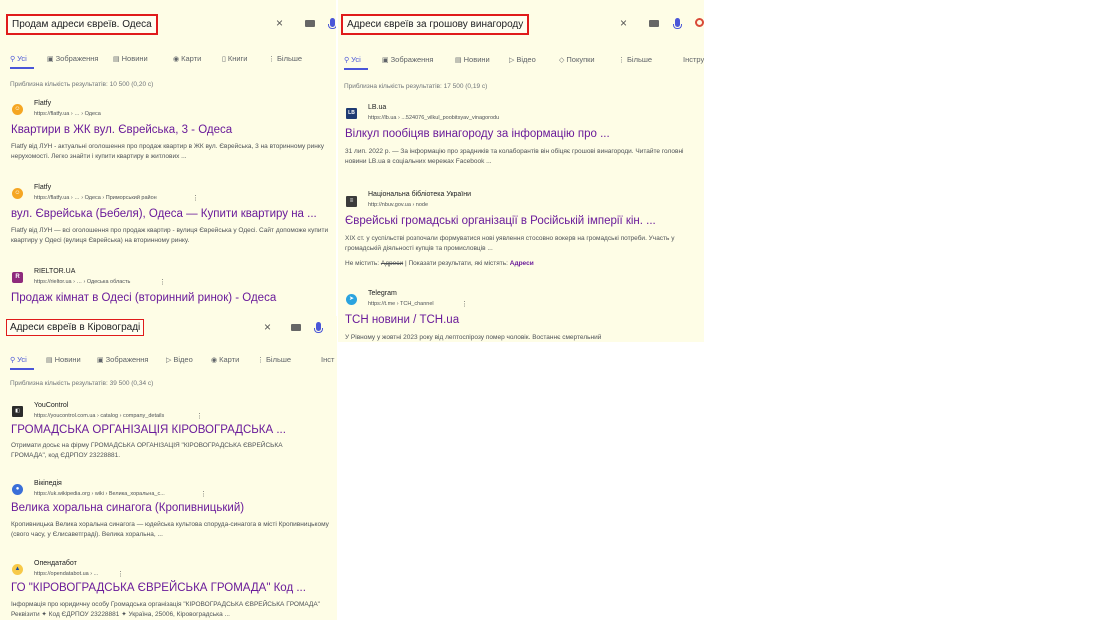  Describe the element at coordinates (522, 263) in the screenshot. I see `must-include-link: Адреси` at that location.